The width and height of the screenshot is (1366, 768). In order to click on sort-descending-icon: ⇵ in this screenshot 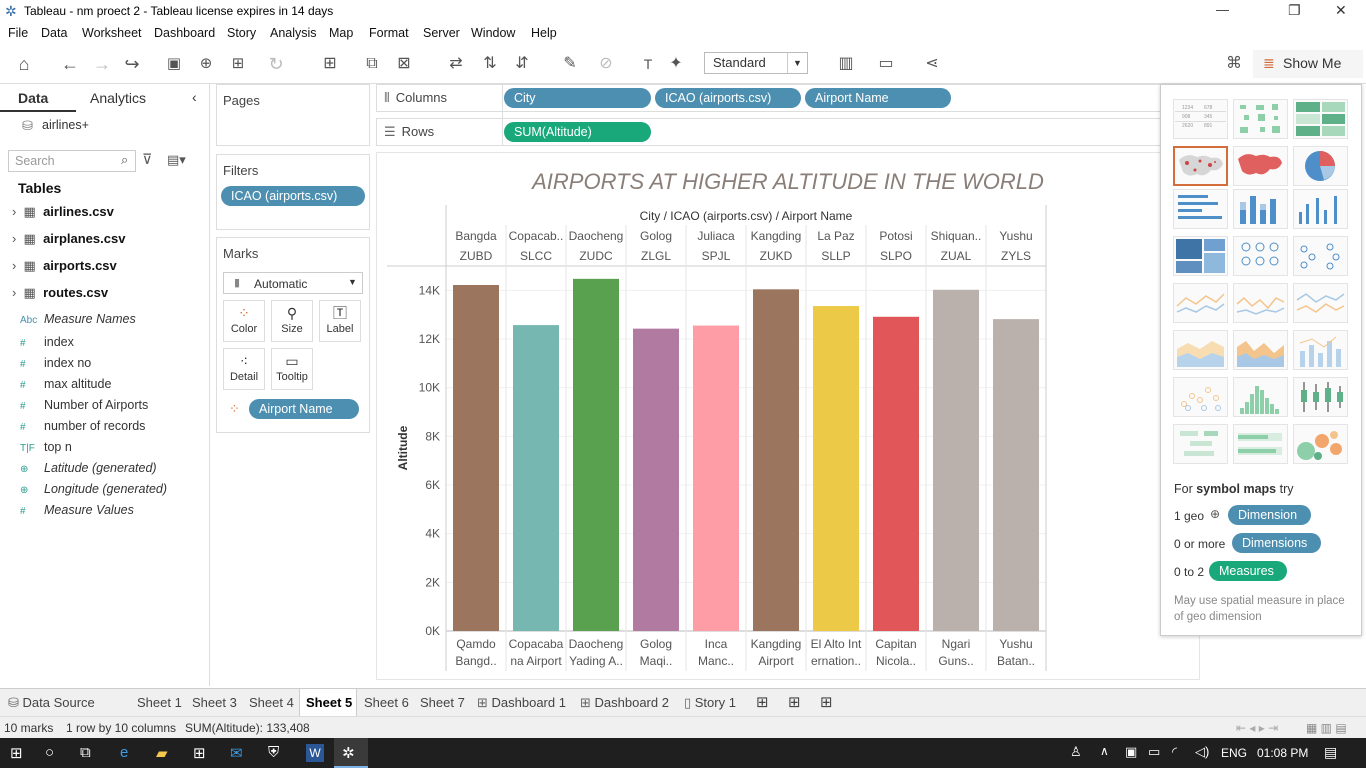, I will do `click(522, 64)`.